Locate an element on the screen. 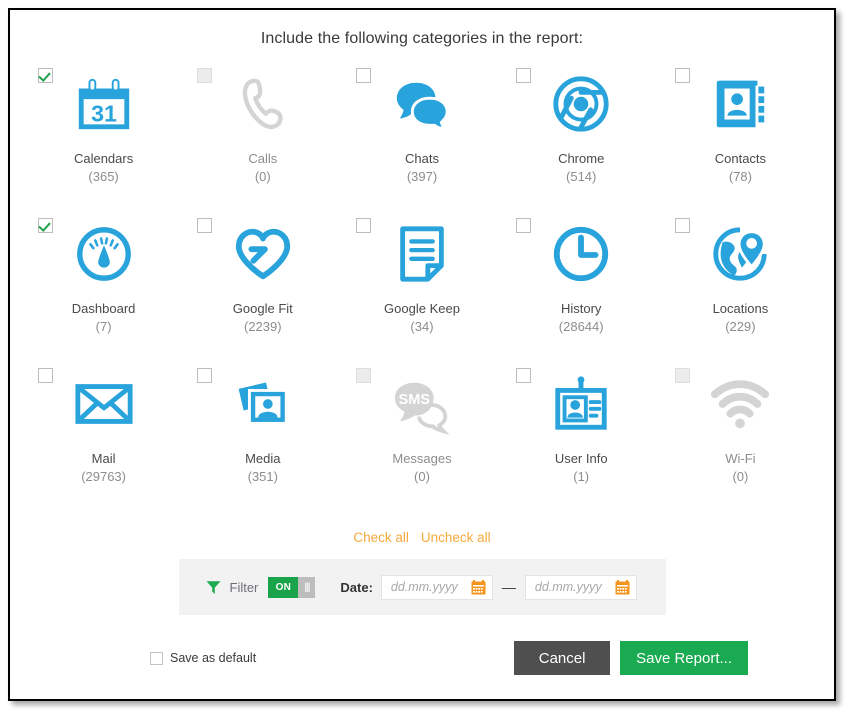 This screenshot has width=852, height=717. calendar-picker-icon-to is located at coordinates (622, 589).